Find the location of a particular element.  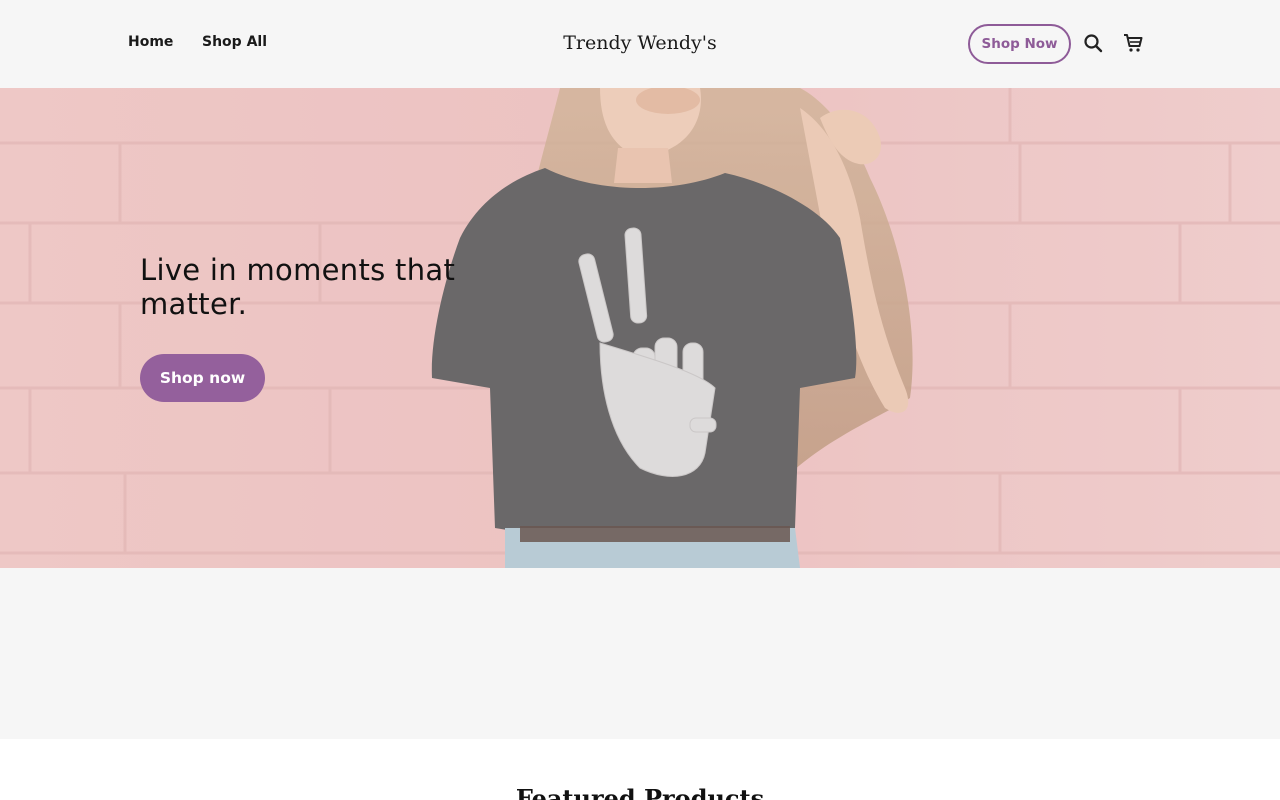

featured-products-title: Featured Products is located at coordinates (640, 792).